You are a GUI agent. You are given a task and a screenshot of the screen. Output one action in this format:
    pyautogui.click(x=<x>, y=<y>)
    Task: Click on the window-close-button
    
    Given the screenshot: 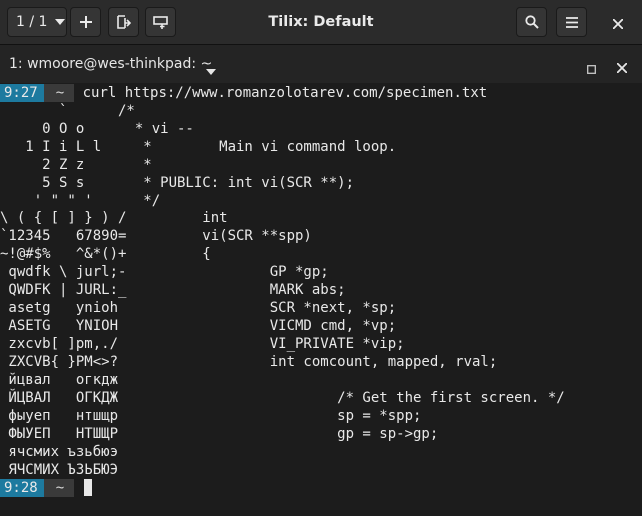 What is the action you would take?
    pyautogui.click(x=618, y=23)
    